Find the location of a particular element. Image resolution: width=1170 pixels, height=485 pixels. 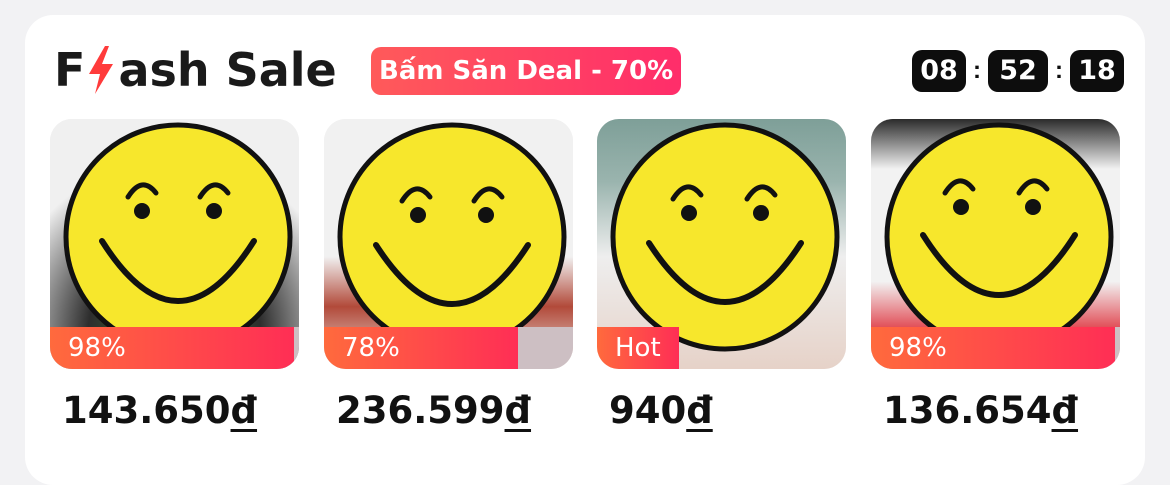

deal-badge-button: Bấm Săn Deal - 70% is located at coordinates (526, 71).